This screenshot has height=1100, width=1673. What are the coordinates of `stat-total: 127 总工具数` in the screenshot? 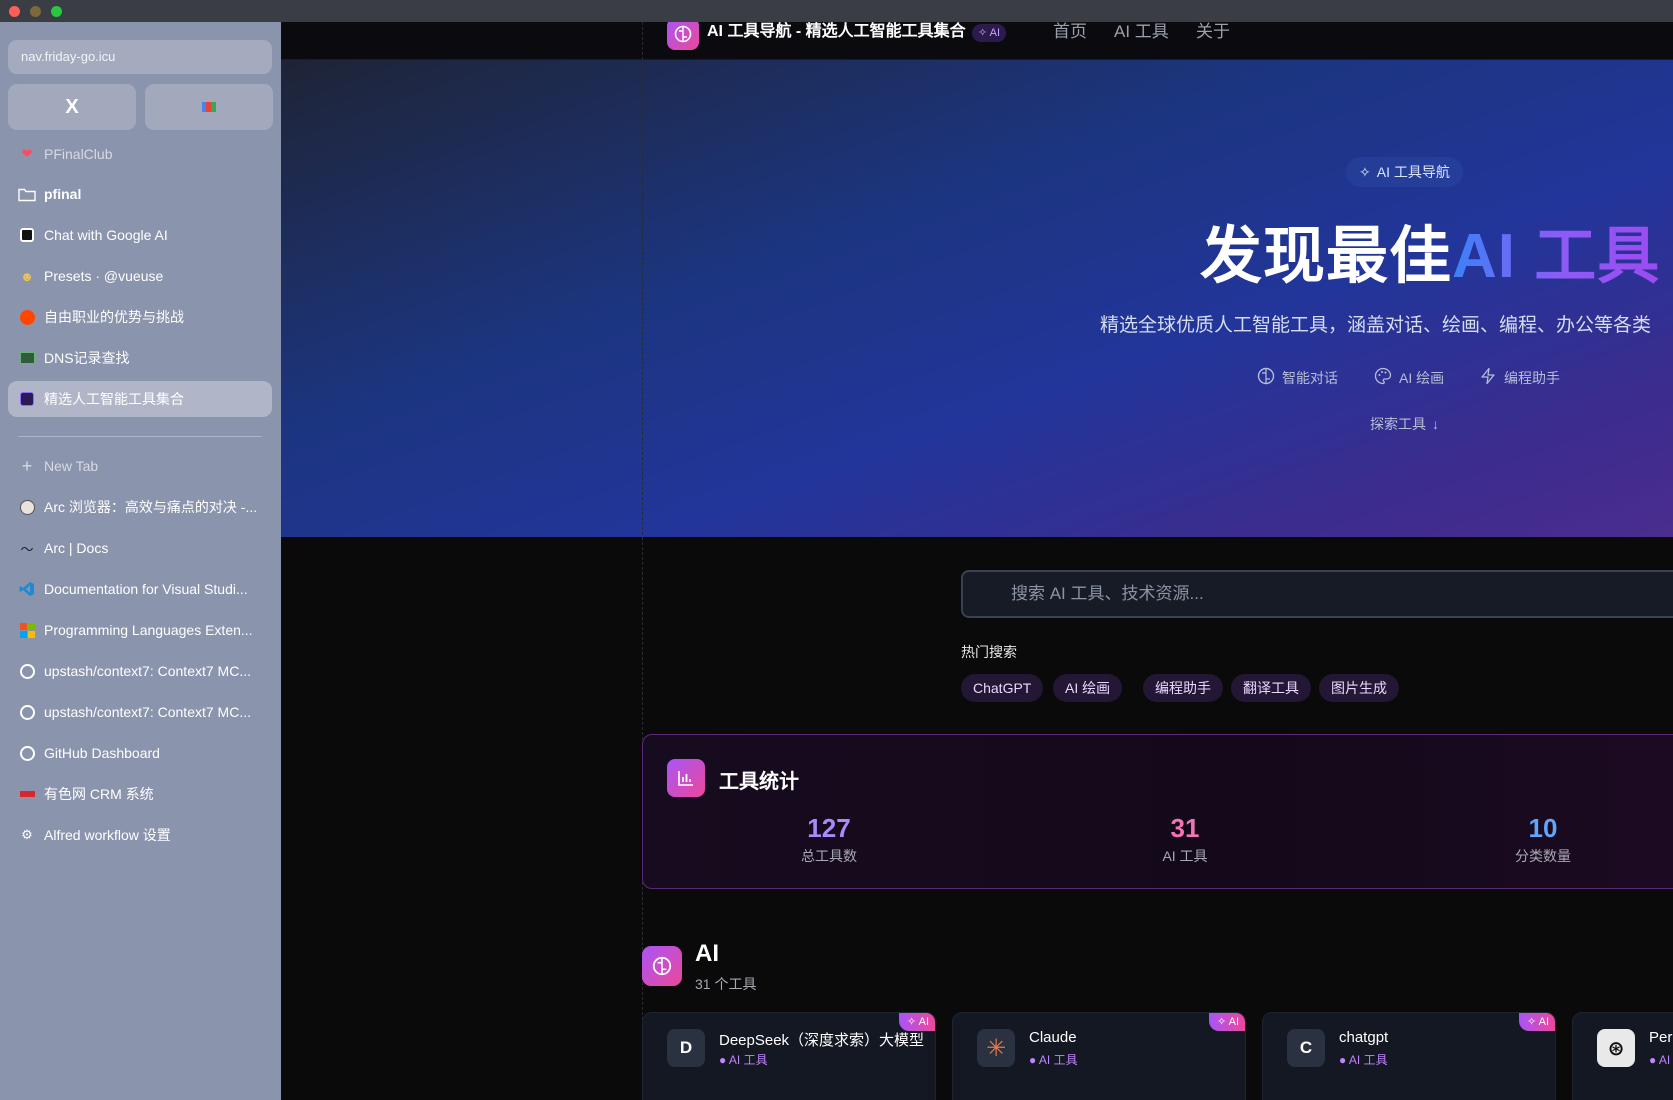 It's located at (829, 839).